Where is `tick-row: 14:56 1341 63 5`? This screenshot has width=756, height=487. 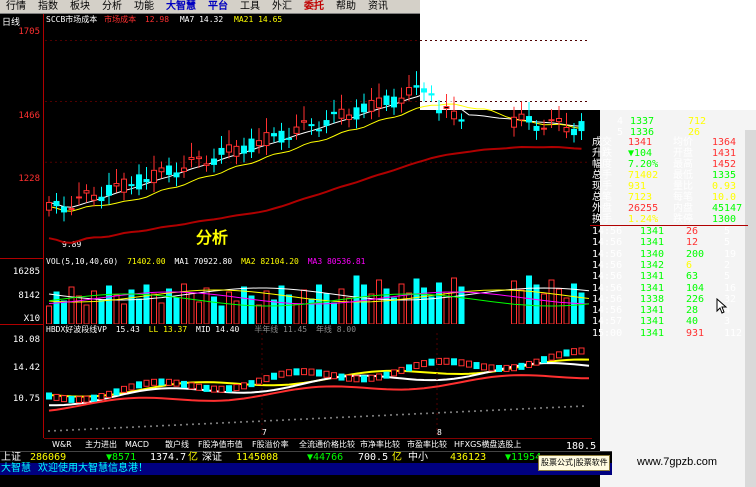
tick-row: 14:56 1341 63 5 is located at coordinates (669, 276).